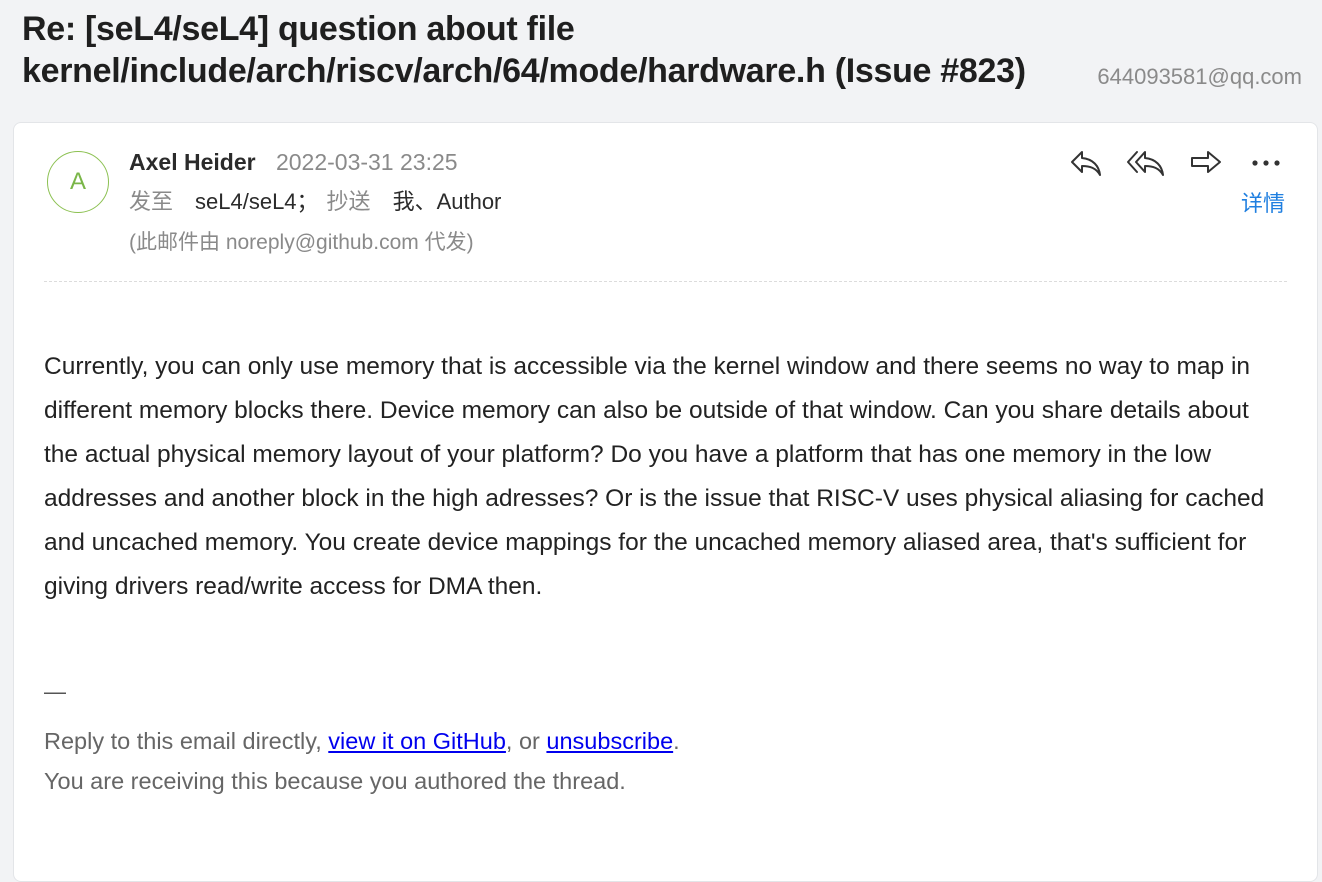 This screenshot has height=882, width=1322. Describe the element at coordinates (665, 281) in the screenshot. I see `header-divider` at that location.